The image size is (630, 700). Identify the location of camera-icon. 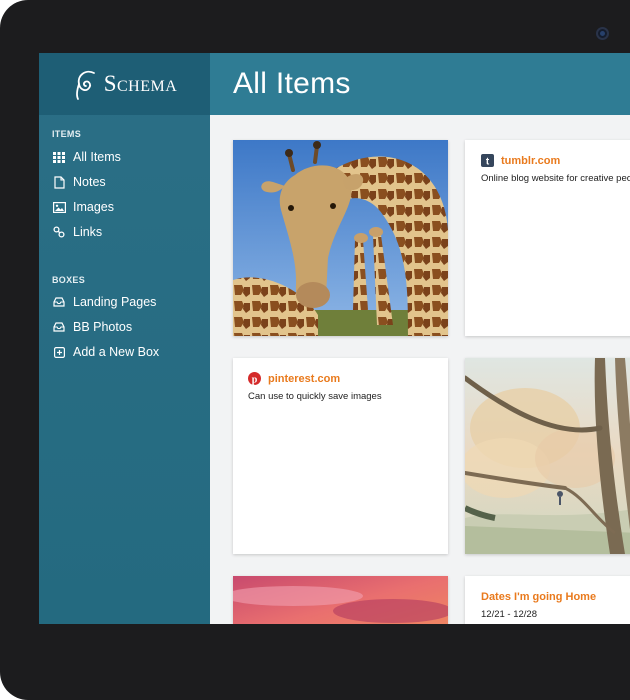
(602, 33).